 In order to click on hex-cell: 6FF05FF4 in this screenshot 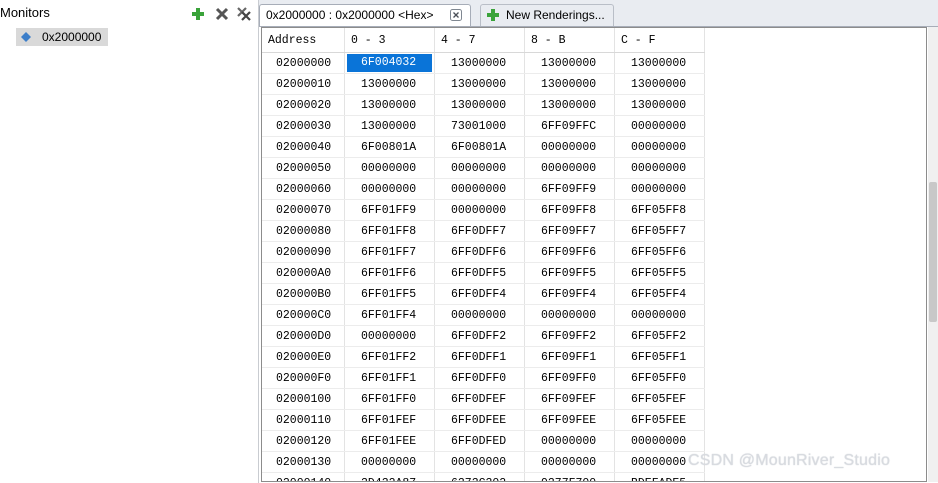, I will do `click(659, 294)`.